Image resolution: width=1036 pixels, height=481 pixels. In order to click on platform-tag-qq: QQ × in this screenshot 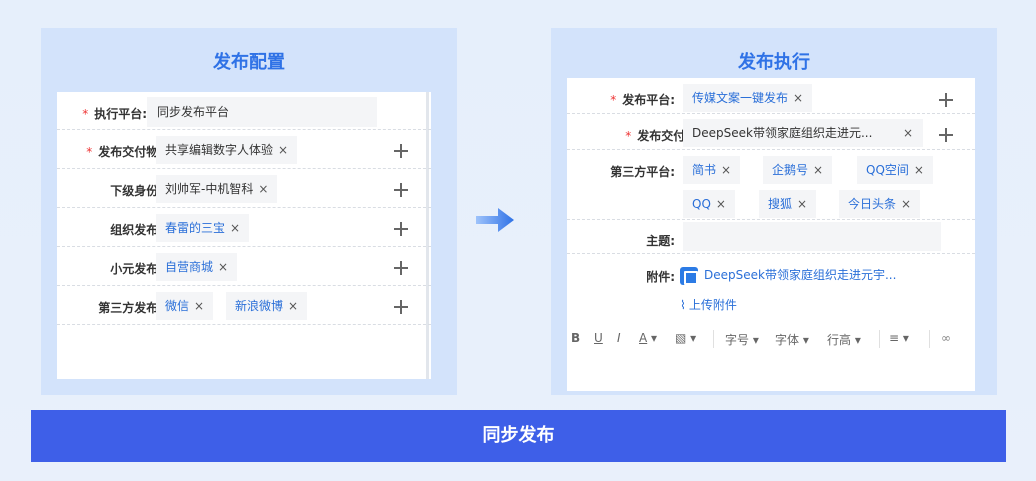, I will do `click(709, 204)`.